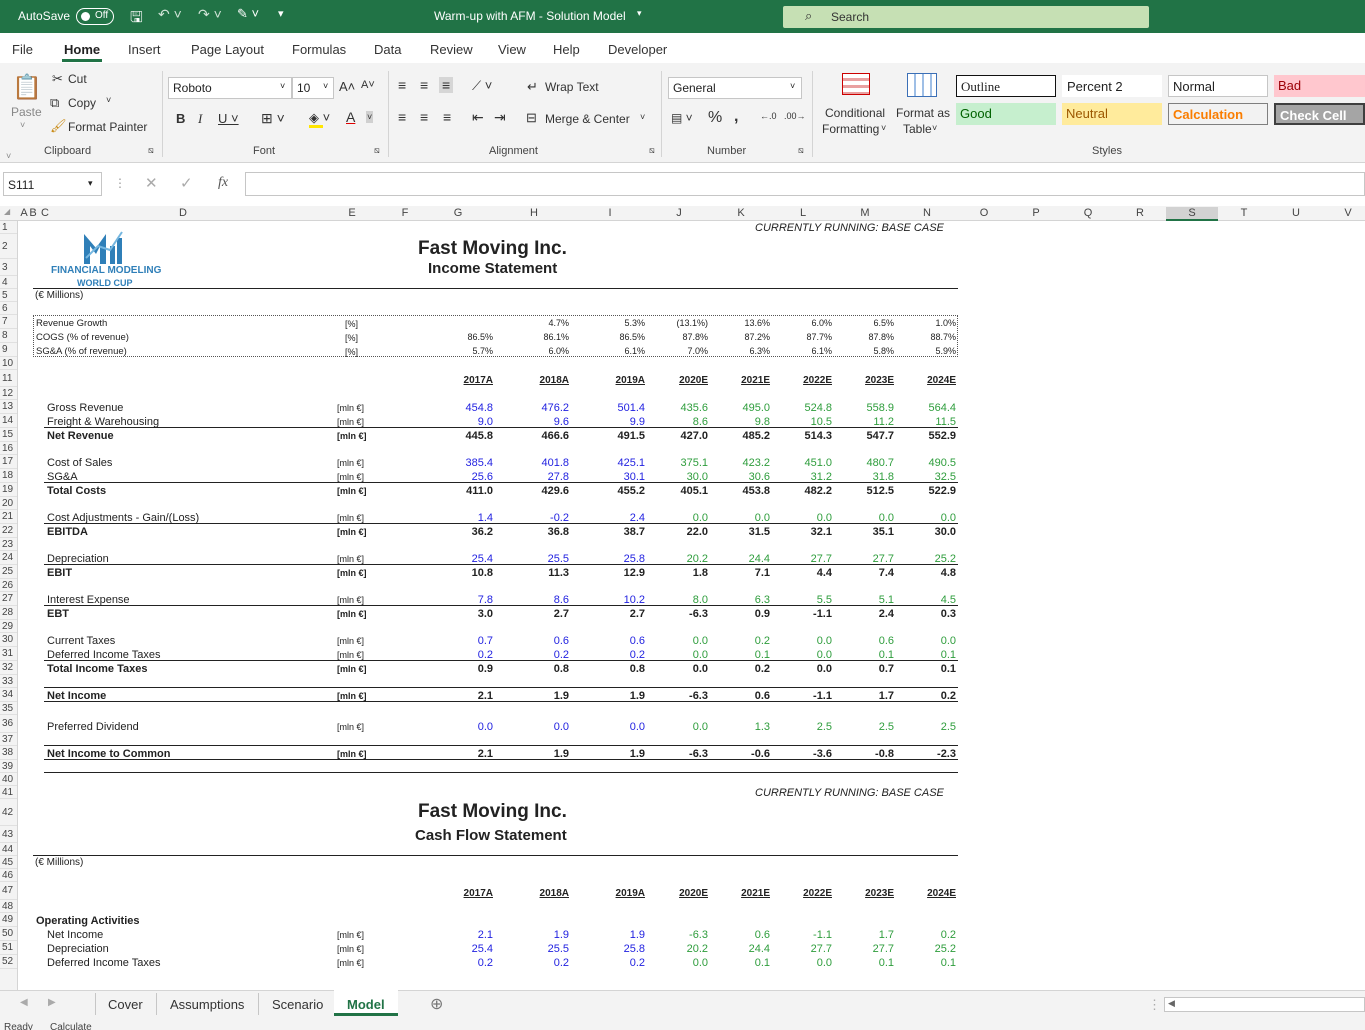 The image size is (1365, 1030). Describe the element at coordinates (230, 88) in the screenshot. I see `font-name-select: Roboto ˅` at that location.